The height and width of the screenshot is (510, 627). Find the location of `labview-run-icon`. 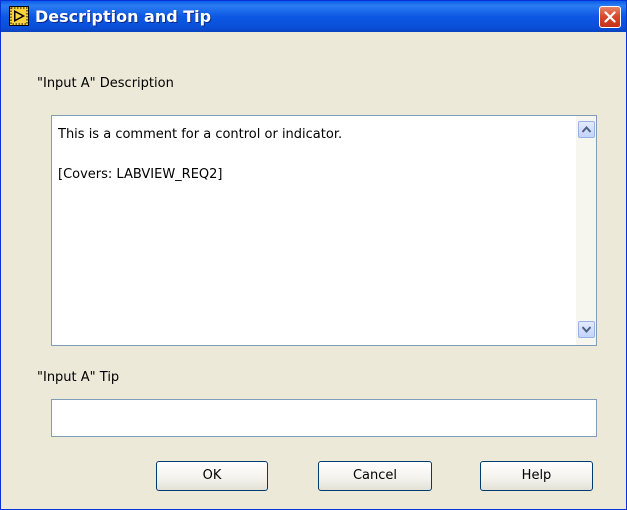

labview-run-icon is located at coordinates (19, 16).